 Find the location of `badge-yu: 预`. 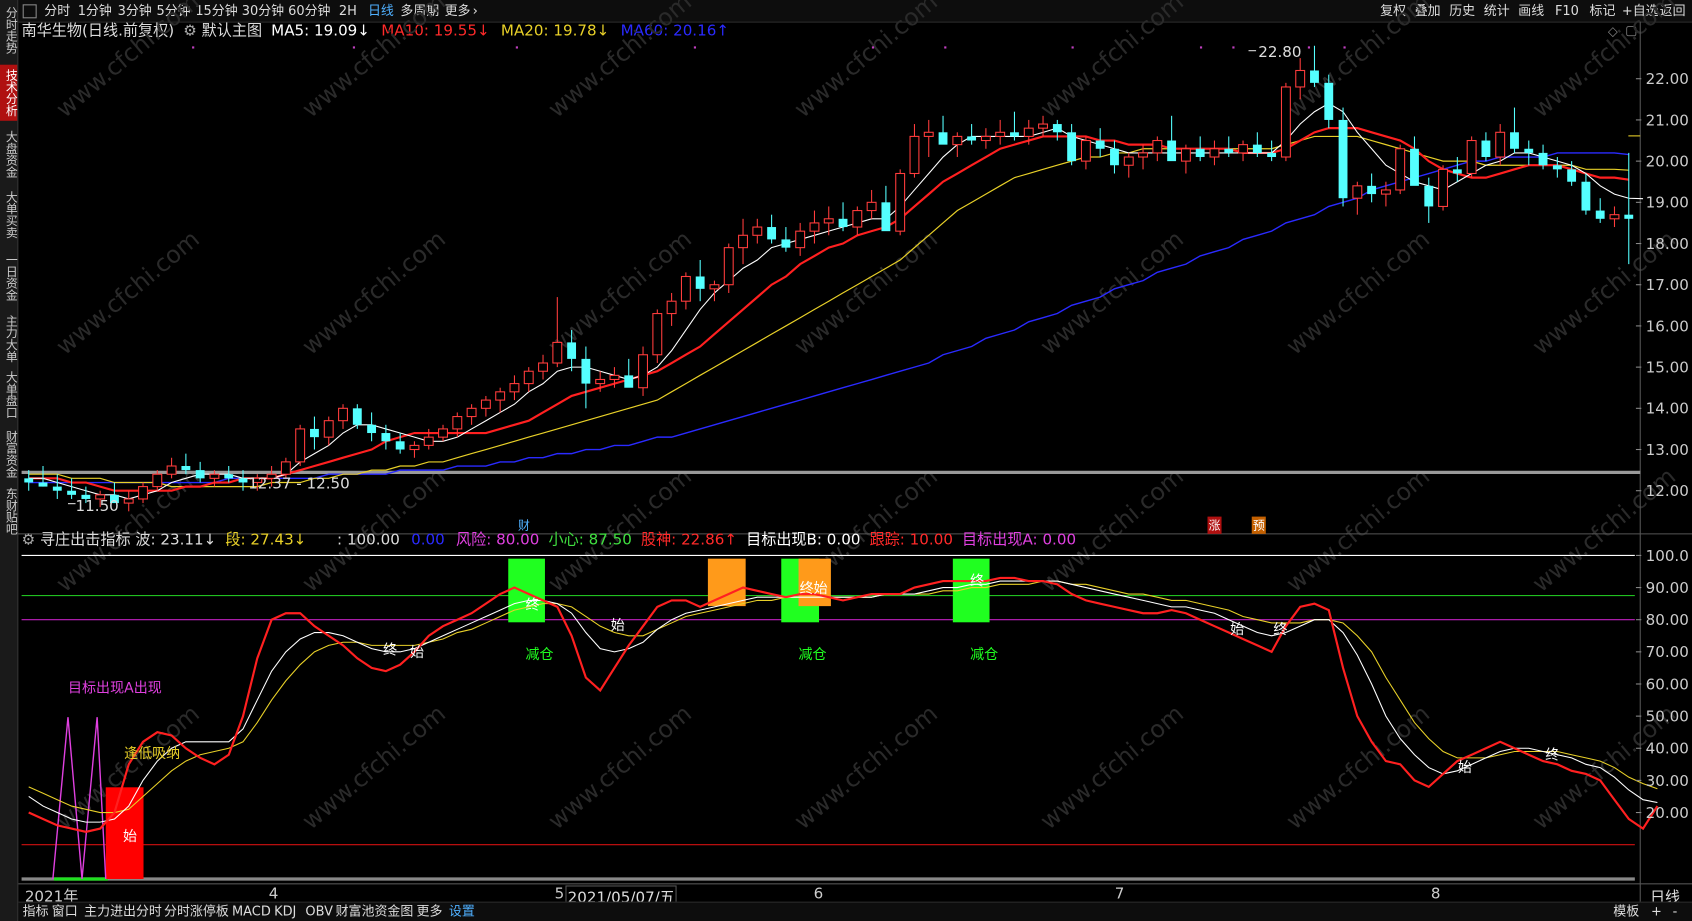

badge-yu: 预 is located at coordinates (1258, 525).